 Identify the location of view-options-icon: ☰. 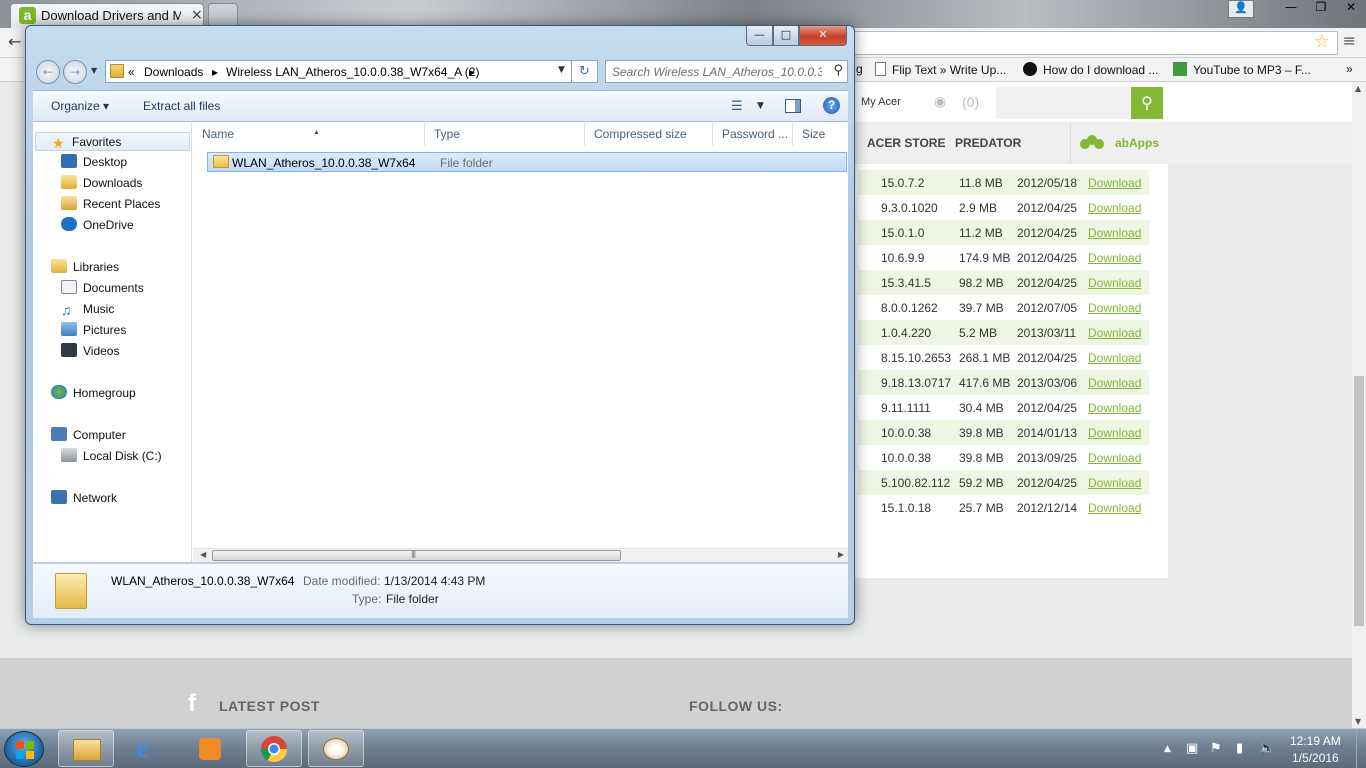
(737, 106).